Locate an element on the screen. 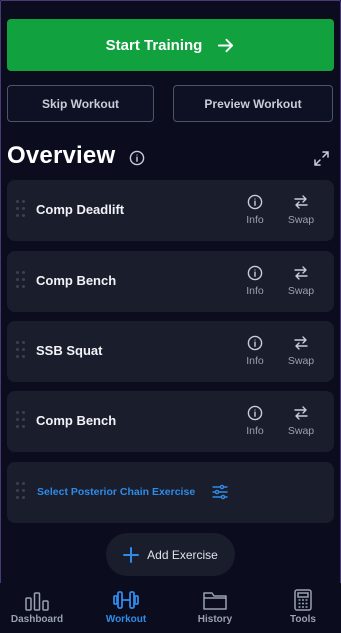 This screenshot has width=341, height=633. select-exercise-card: Select Posterior Chain Exercise is located at coordinates (170, 492).